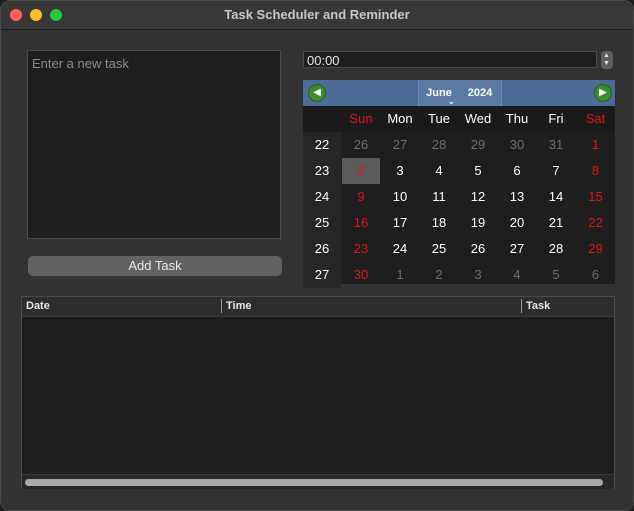 This screenshot has height=511, width=634. Describe the element at coordinates (322, 145) in the screenshot. I see `week-number: 22` at that location.